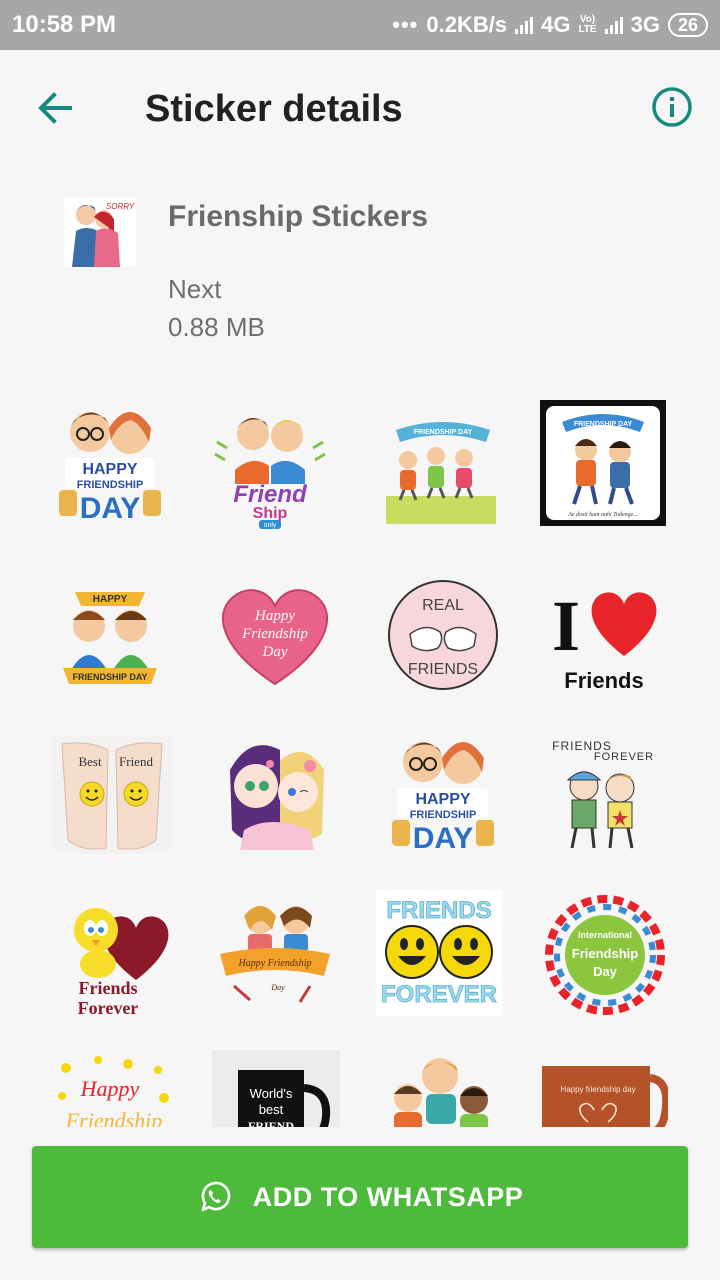 Image resolution: width=720 pixels, height=1280 pixels. What do you see at coordinates (467, 24) in the screenshot?
I see `network-speed: 0.2KB/s` at bounding box center [467, 24].